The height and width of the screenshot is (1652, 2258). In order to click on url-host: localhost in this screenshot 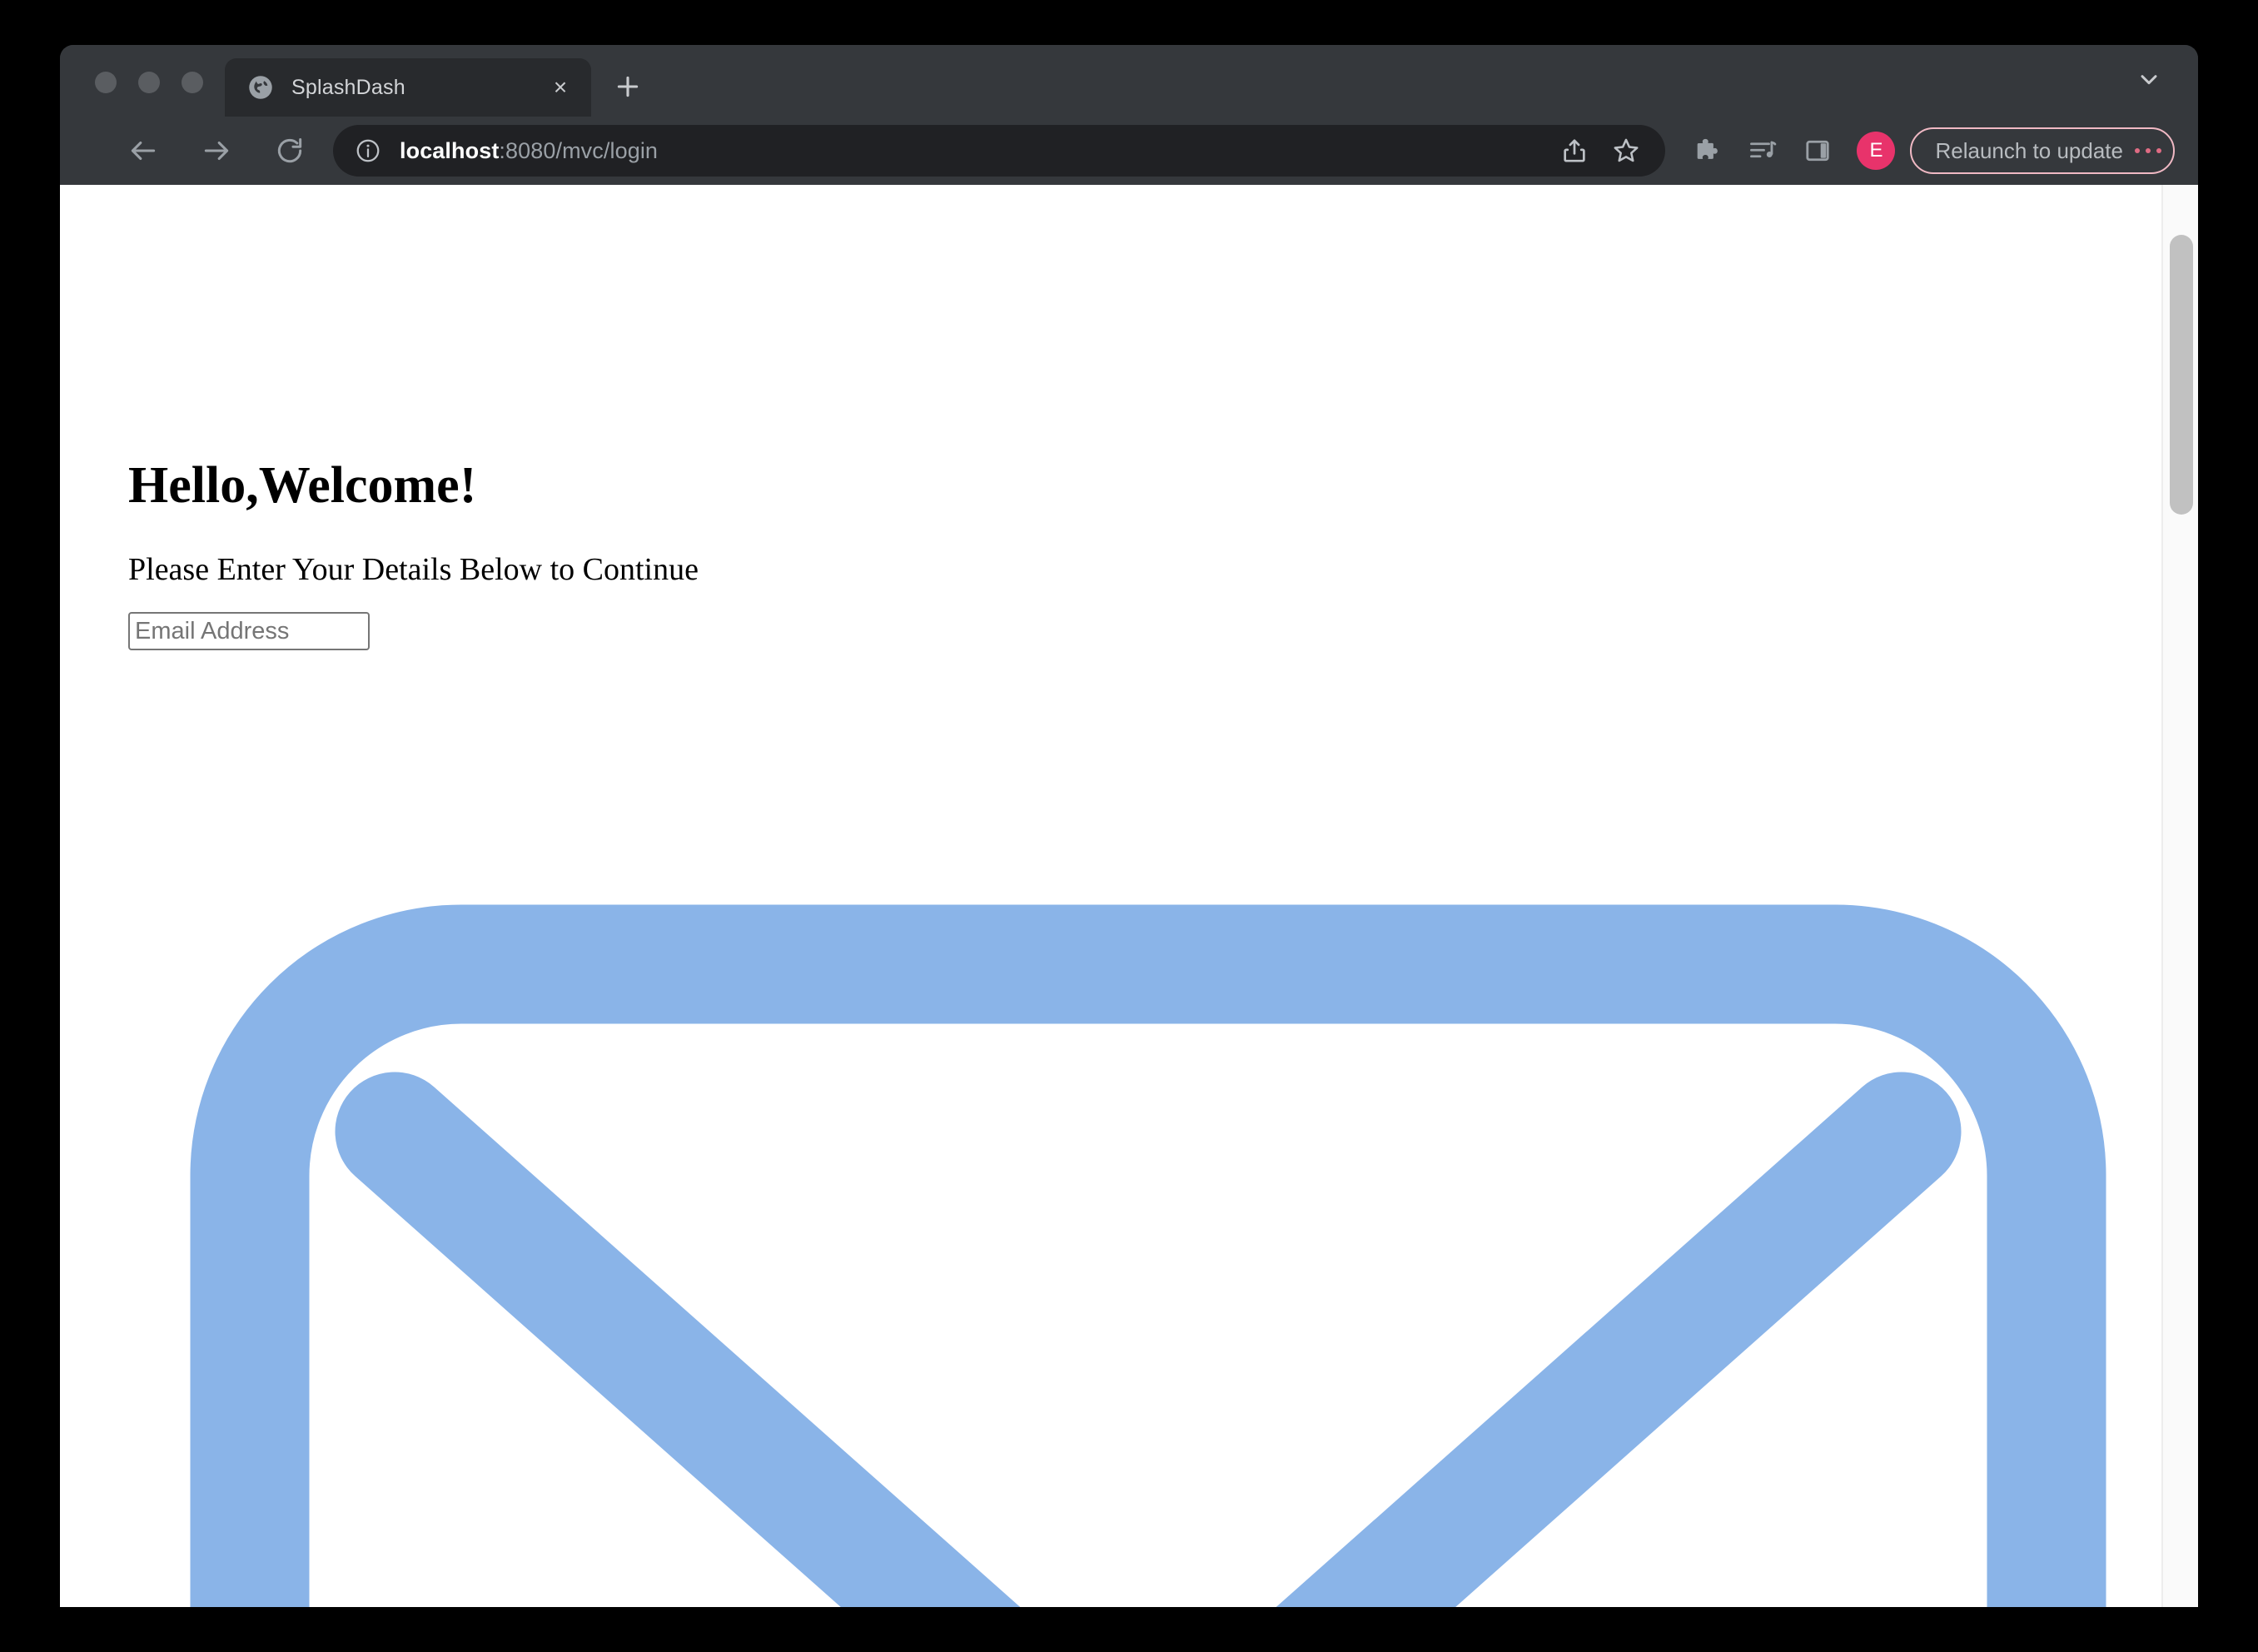, I will do `click(450, 150)`.